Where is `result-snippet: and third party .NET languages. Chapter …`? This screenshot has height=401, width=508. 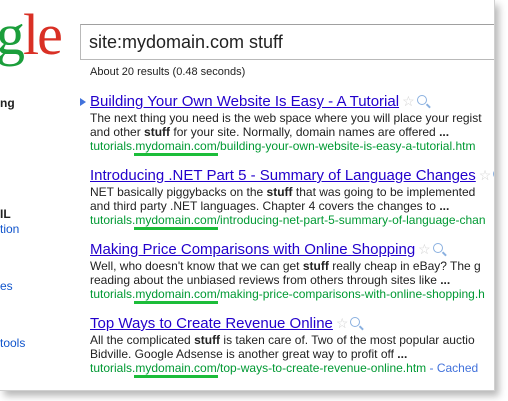 result-snippet: and third party .NET languages. Chapter … is located at coordinates (270, 206).